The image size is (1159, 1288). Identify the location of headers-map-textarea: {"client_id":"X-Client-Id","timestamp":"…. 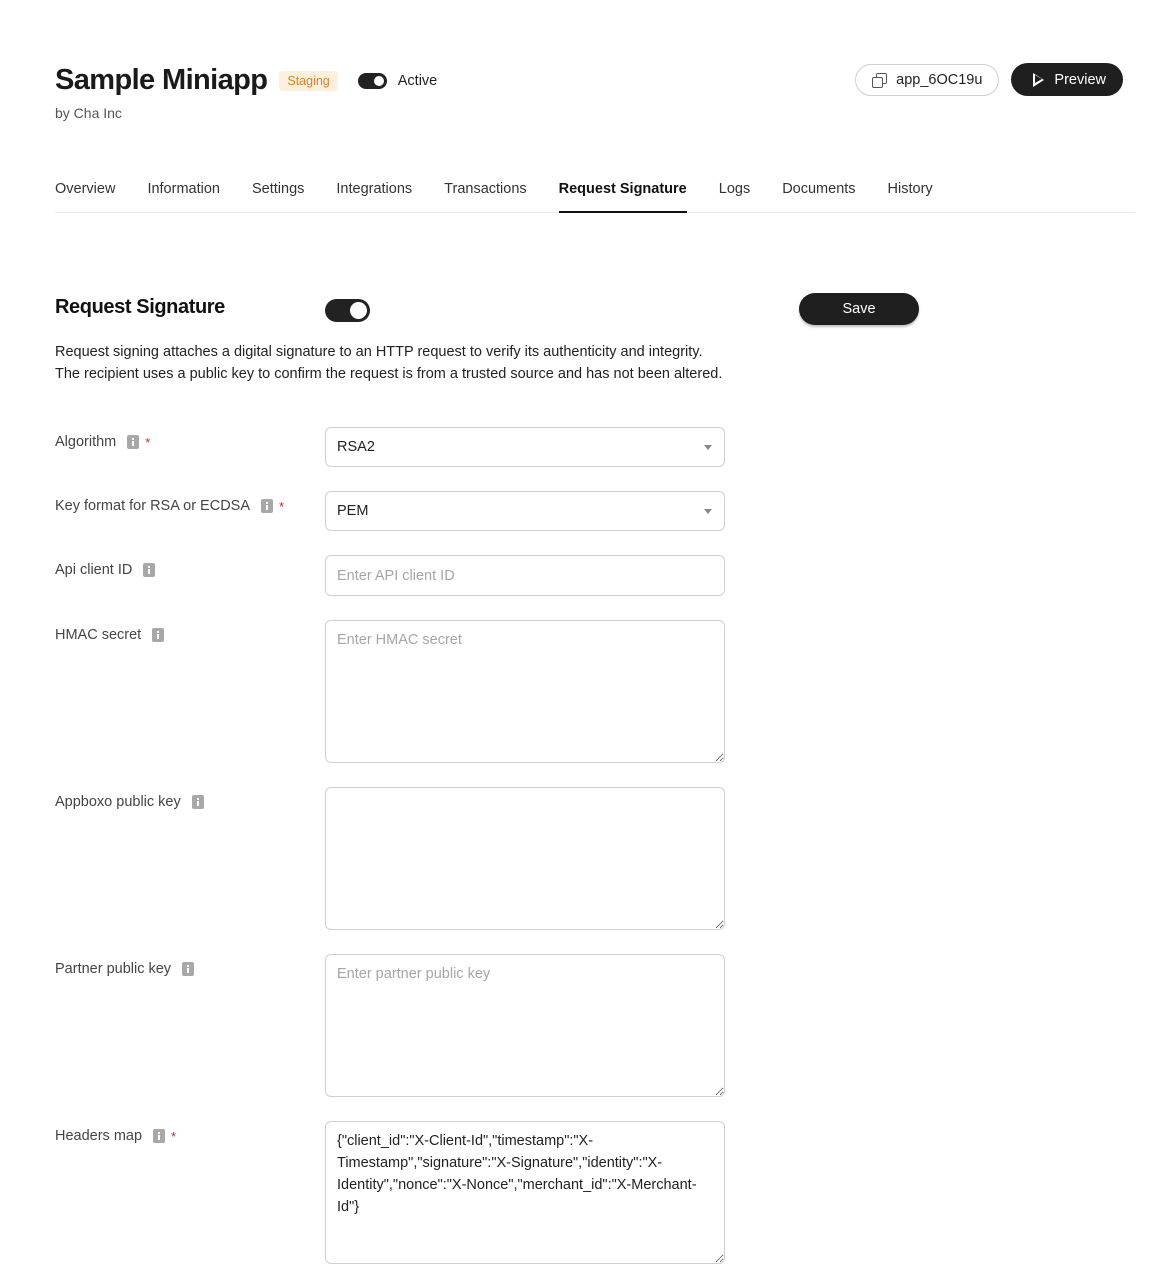
(525, 1192).